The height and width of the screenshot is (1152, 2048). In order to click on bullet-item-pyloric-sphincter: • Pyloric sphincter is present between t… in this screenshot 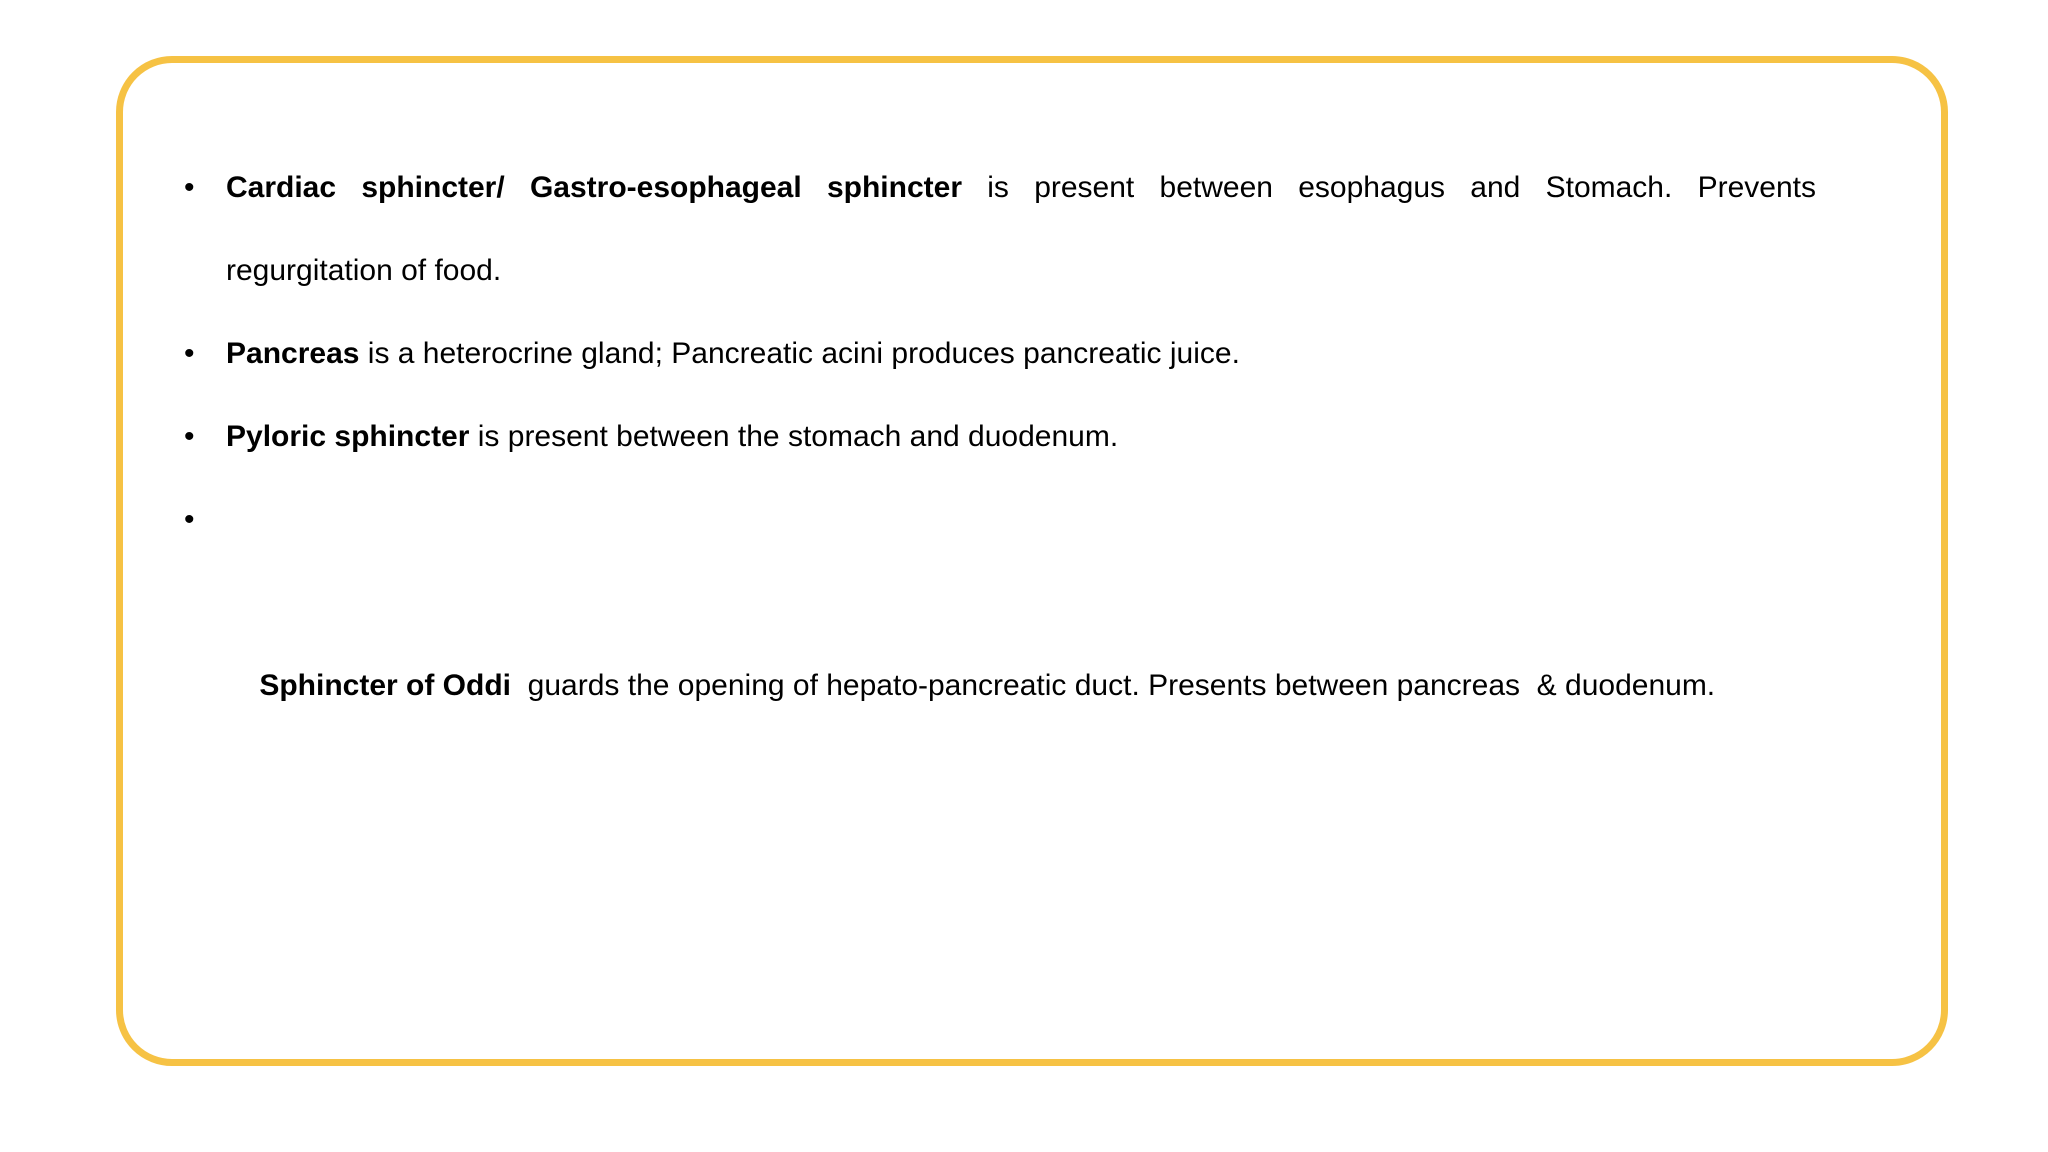, I will do `click(998, 436)`.